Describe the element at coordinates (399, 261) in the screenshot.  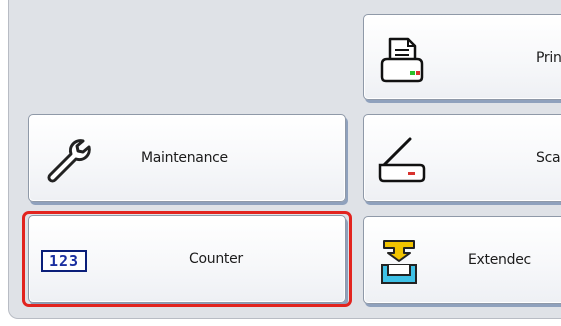
I see `extended-features-icon` at that location.